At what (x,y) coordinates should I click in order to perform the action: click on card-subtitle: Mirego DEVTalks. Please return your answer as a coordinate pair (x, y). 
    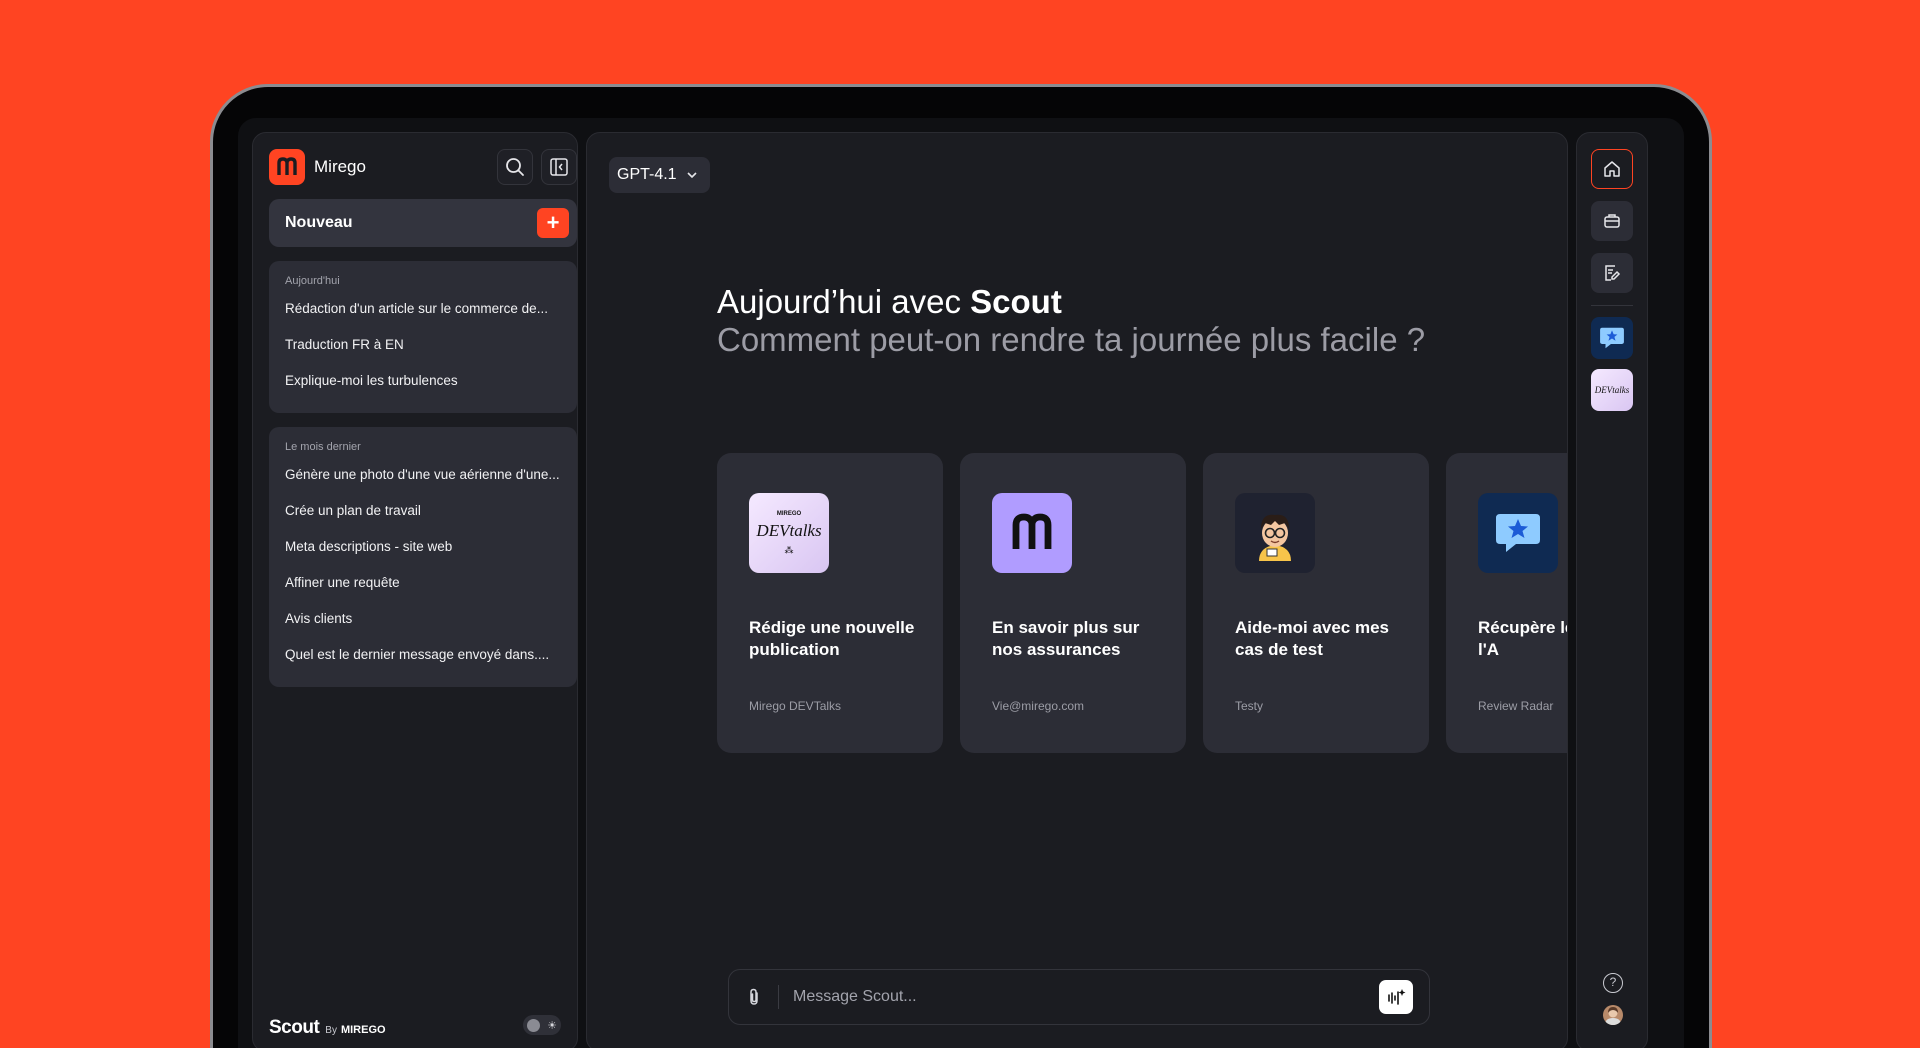
    Looking at the image, I should click on (795, 706).